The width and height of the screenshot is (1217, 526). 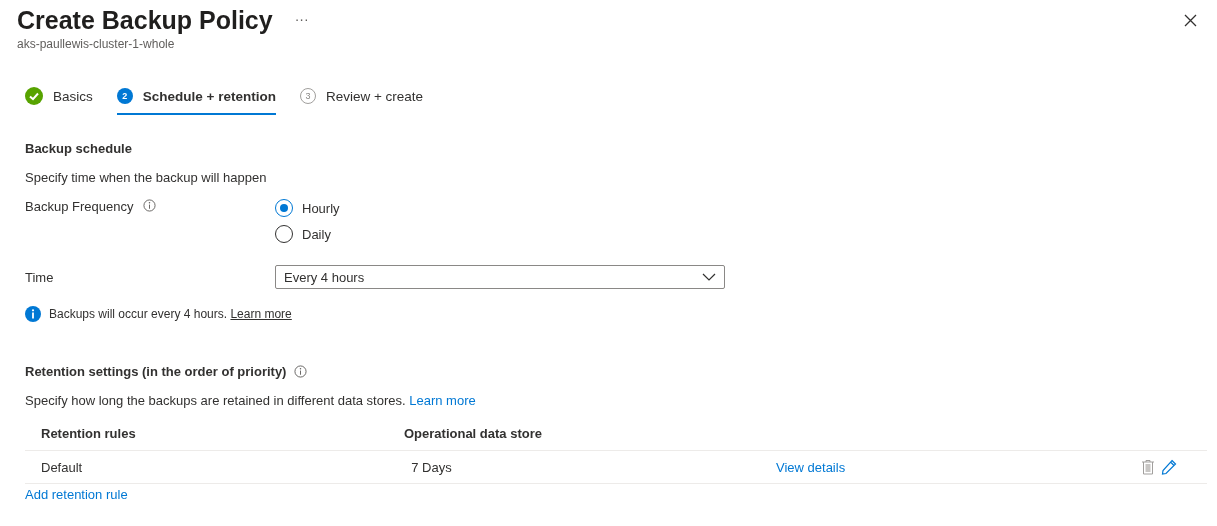 I want to click on radio-option: Daily, so click(x=307, y=234).